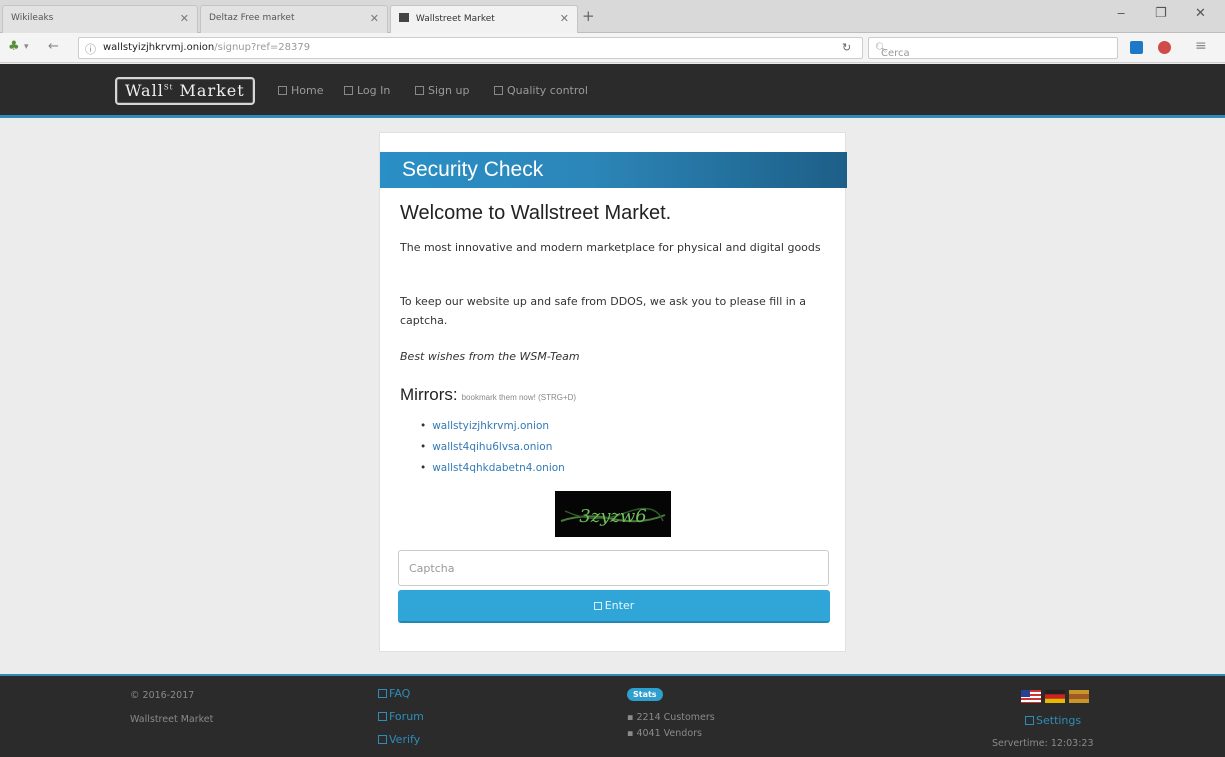 The image size is (1225, 757). What do you see at coordinates (53, 46) in the screenshot?
I see `back-arrow-icon: ←` at bounding box center [53, 46].